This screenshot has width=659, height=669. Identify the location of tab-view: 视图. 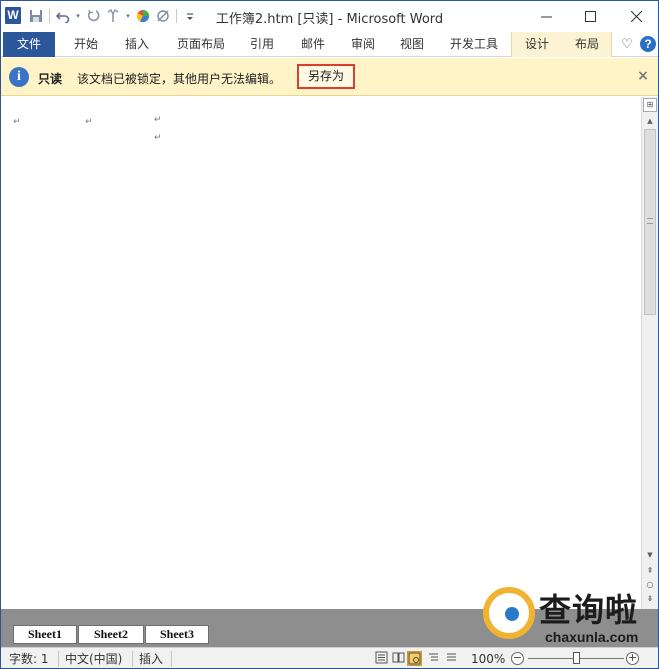
(412, 44).